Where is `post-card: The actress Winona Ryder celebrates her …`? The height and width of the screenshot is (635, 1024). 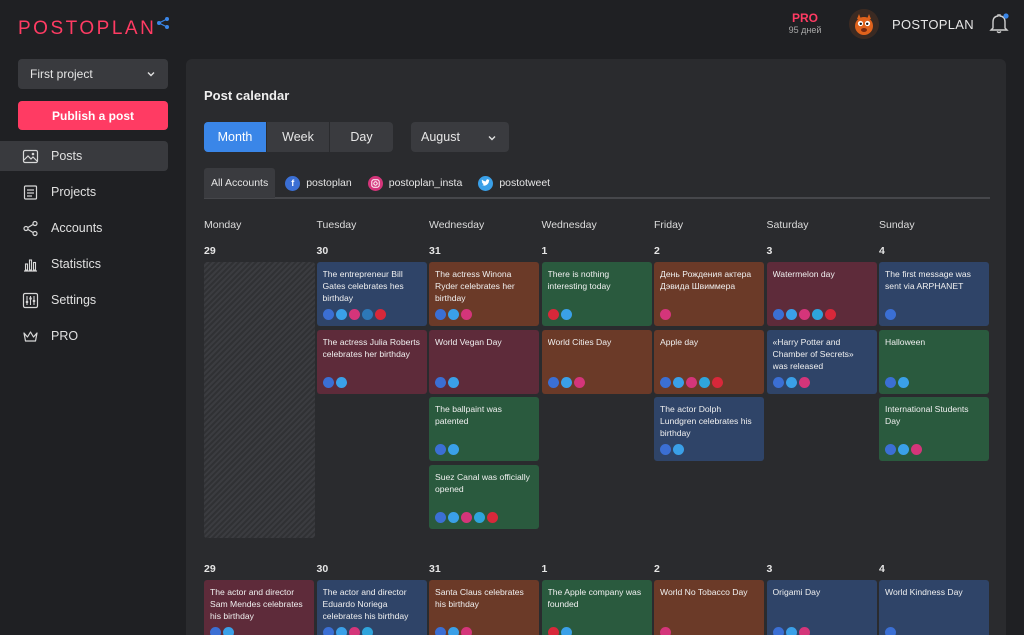
post-card: The actress Winona Ryder celebrates her … is located at coordinates (484, 294).